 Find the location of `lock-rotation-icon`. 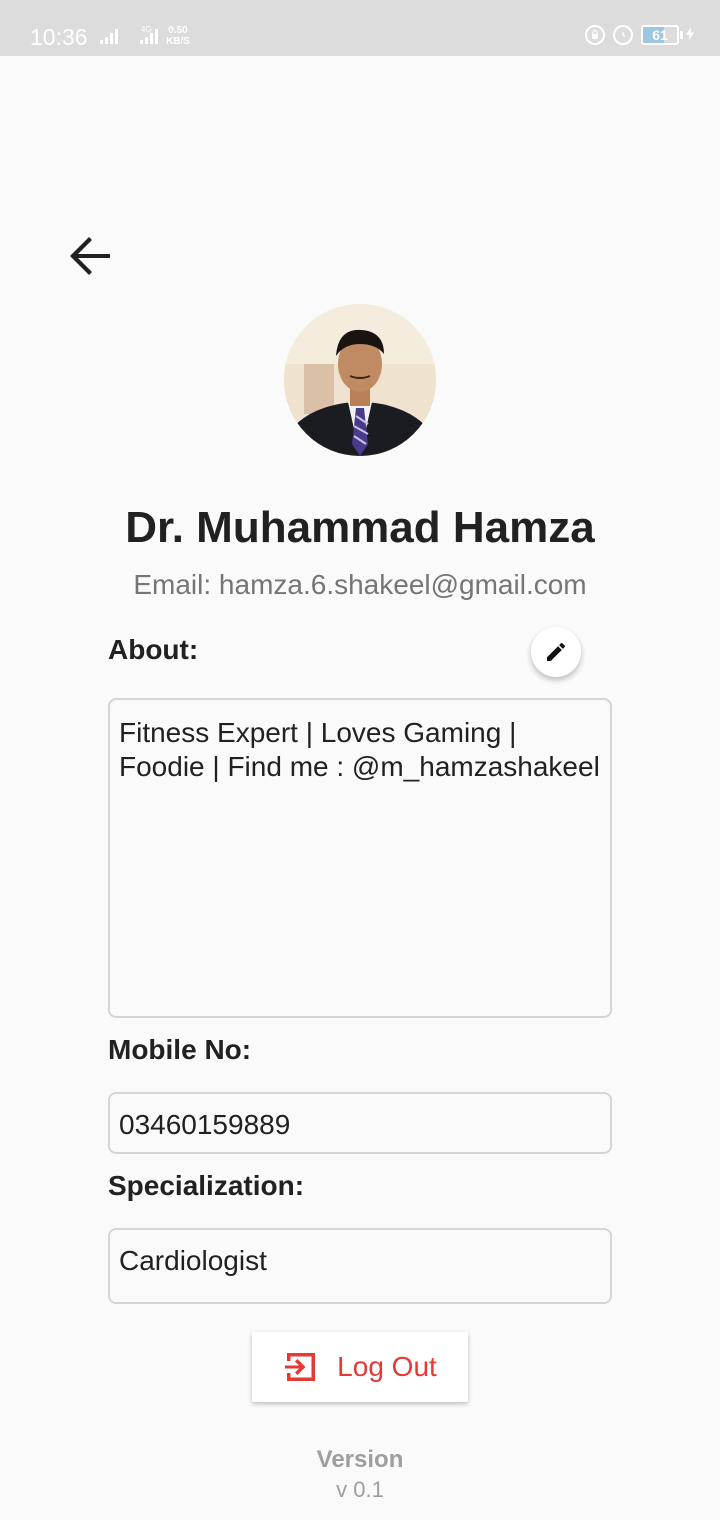

lock-rotation-icon is located at coordinates (595, 35).